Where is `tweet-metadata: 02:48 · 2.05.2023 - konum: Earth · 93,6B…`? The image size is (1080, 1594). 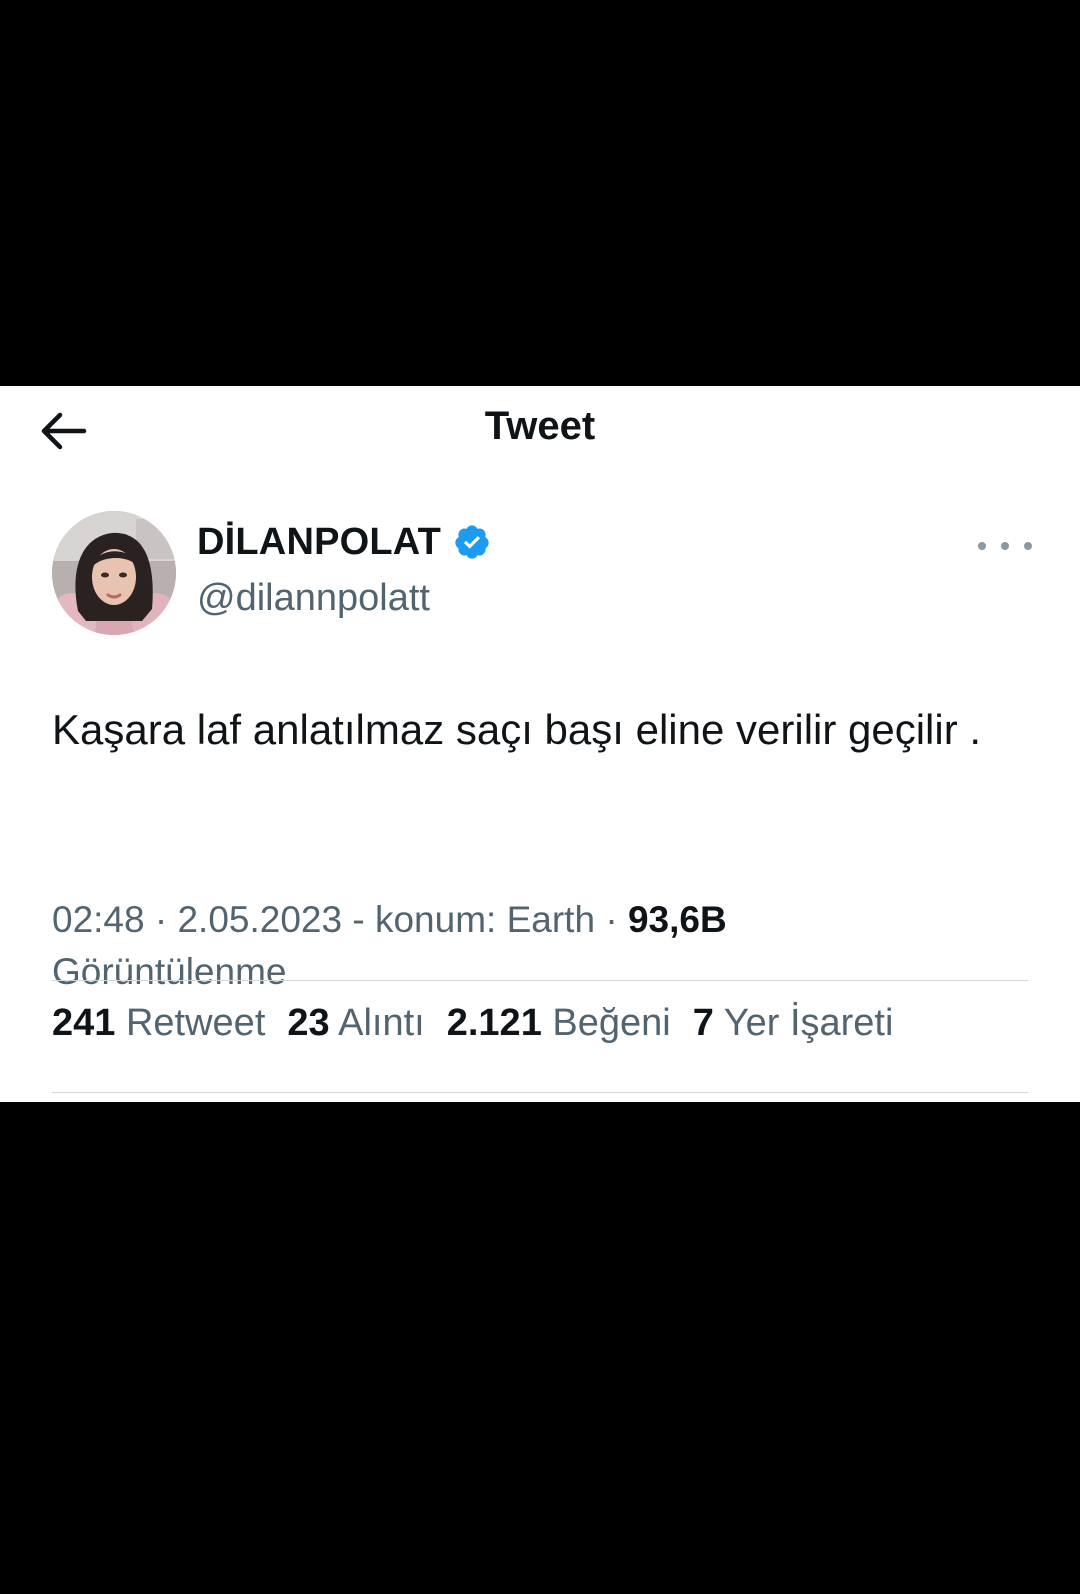
tweet-metadata: 02:48 · 2.05.2023 - konum: Earth · 93,6B… is located at coordinates (532, 946).